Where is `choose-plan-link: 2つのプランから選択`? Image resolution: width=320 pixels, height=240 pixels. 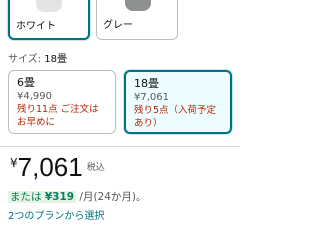
choose-plan-link: 2つのプランから選択 is located at coordinates (56, 214).